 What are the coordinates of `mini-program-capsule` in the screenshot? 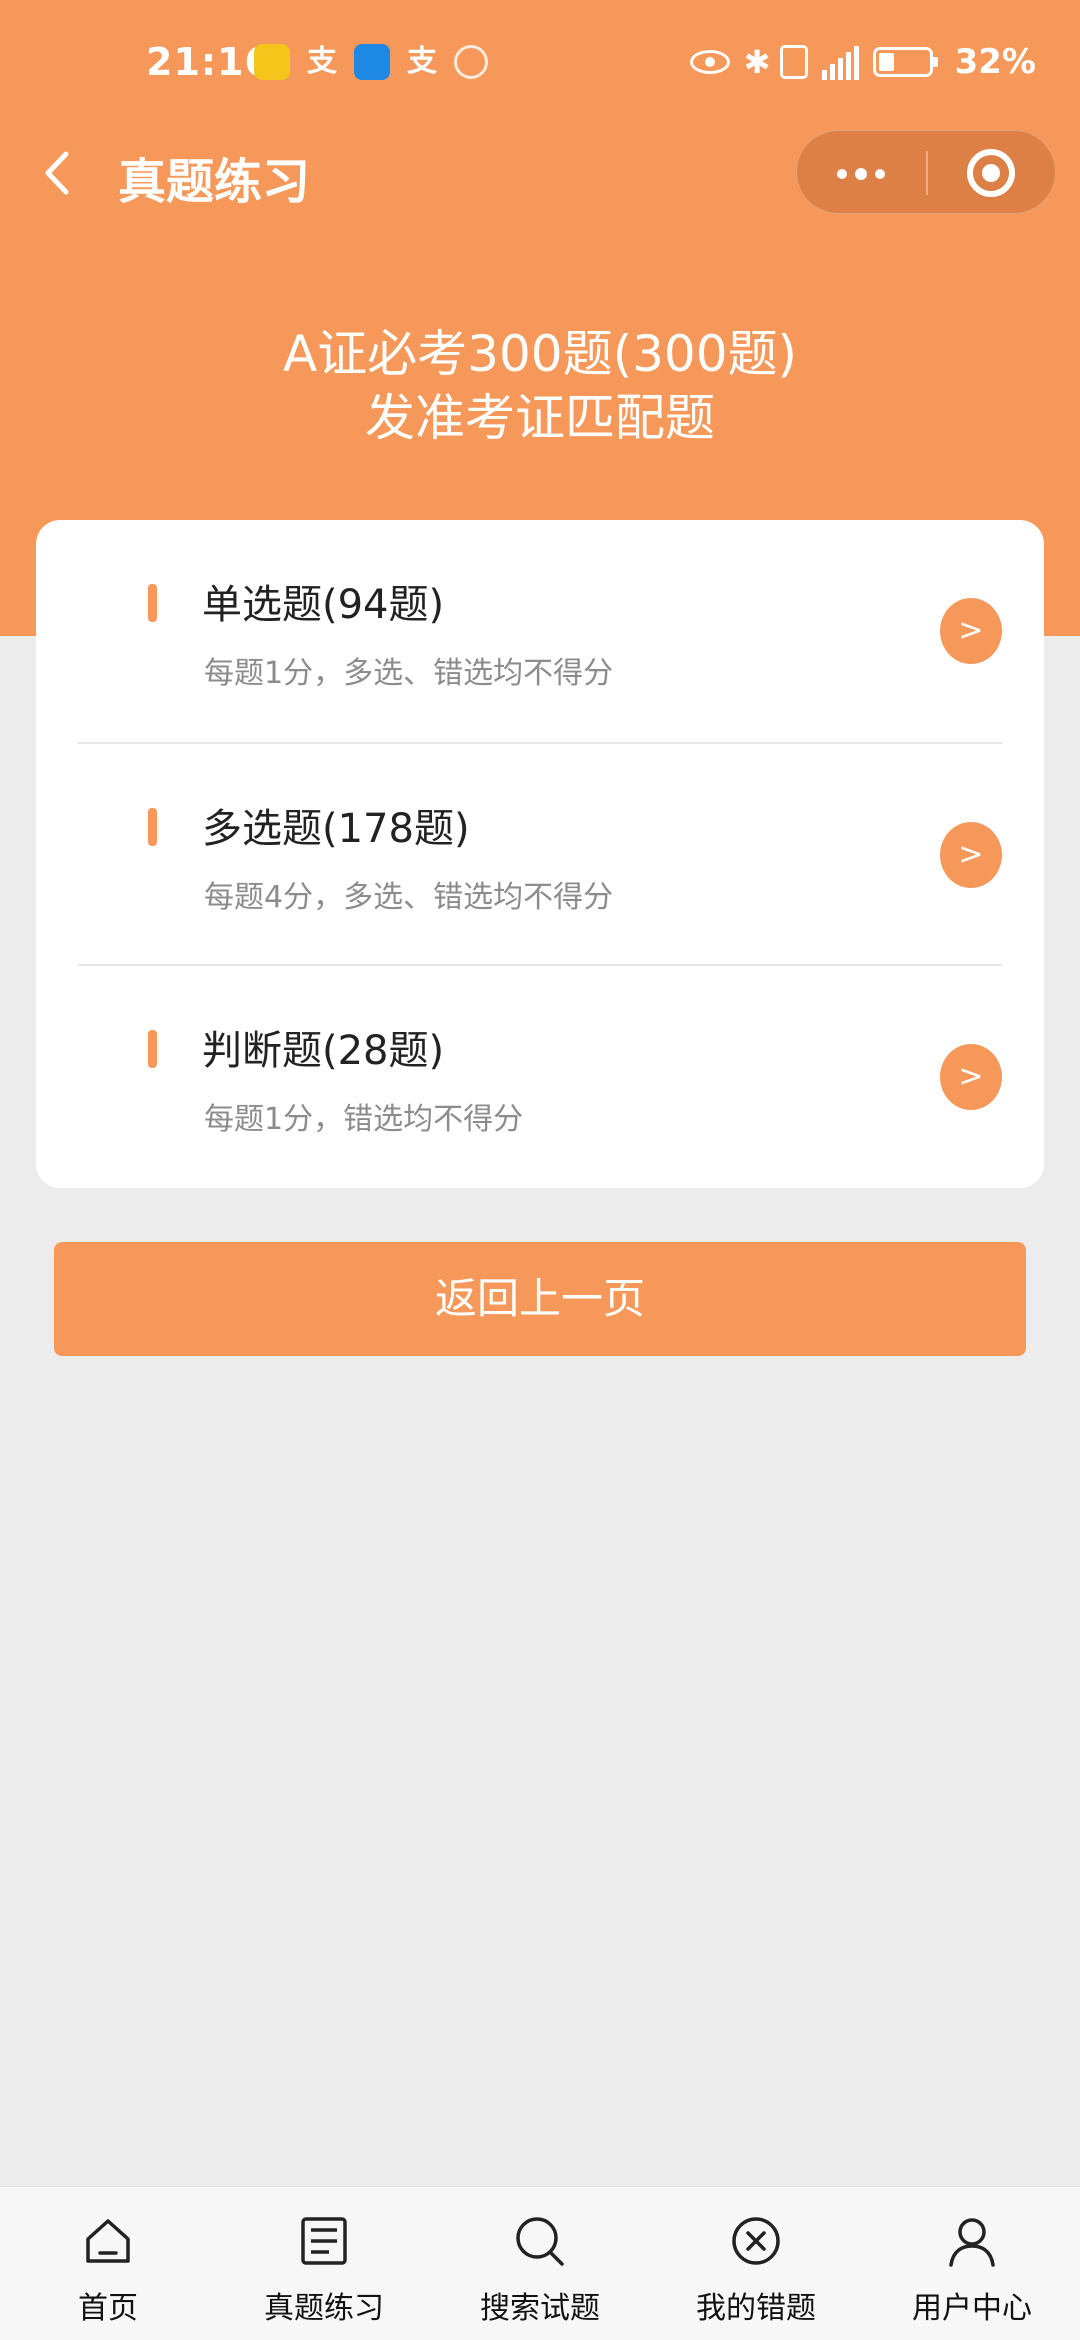 It's located at (926, 172).